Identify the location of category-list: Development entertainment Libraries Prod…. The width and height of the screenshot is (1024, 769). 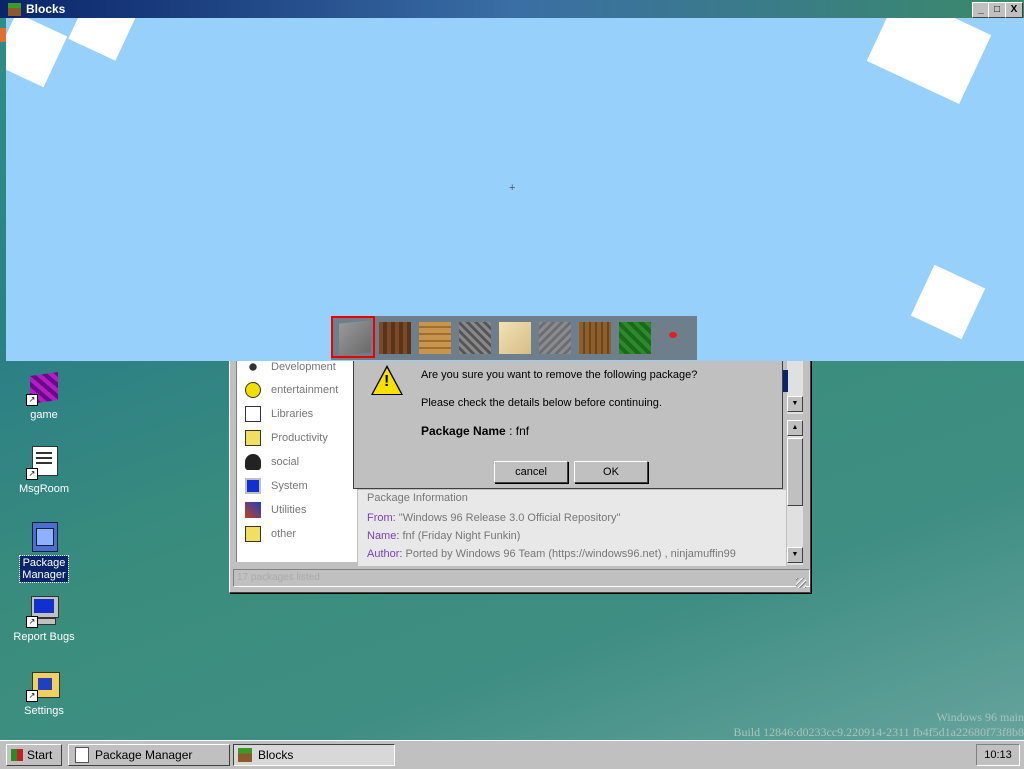
(296, 459).